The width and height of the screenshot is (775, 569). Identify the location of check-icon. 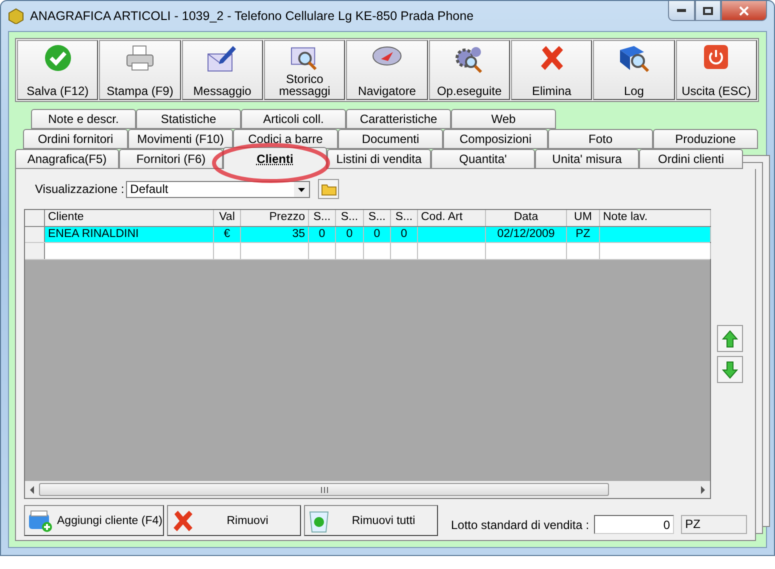
(58, 58).